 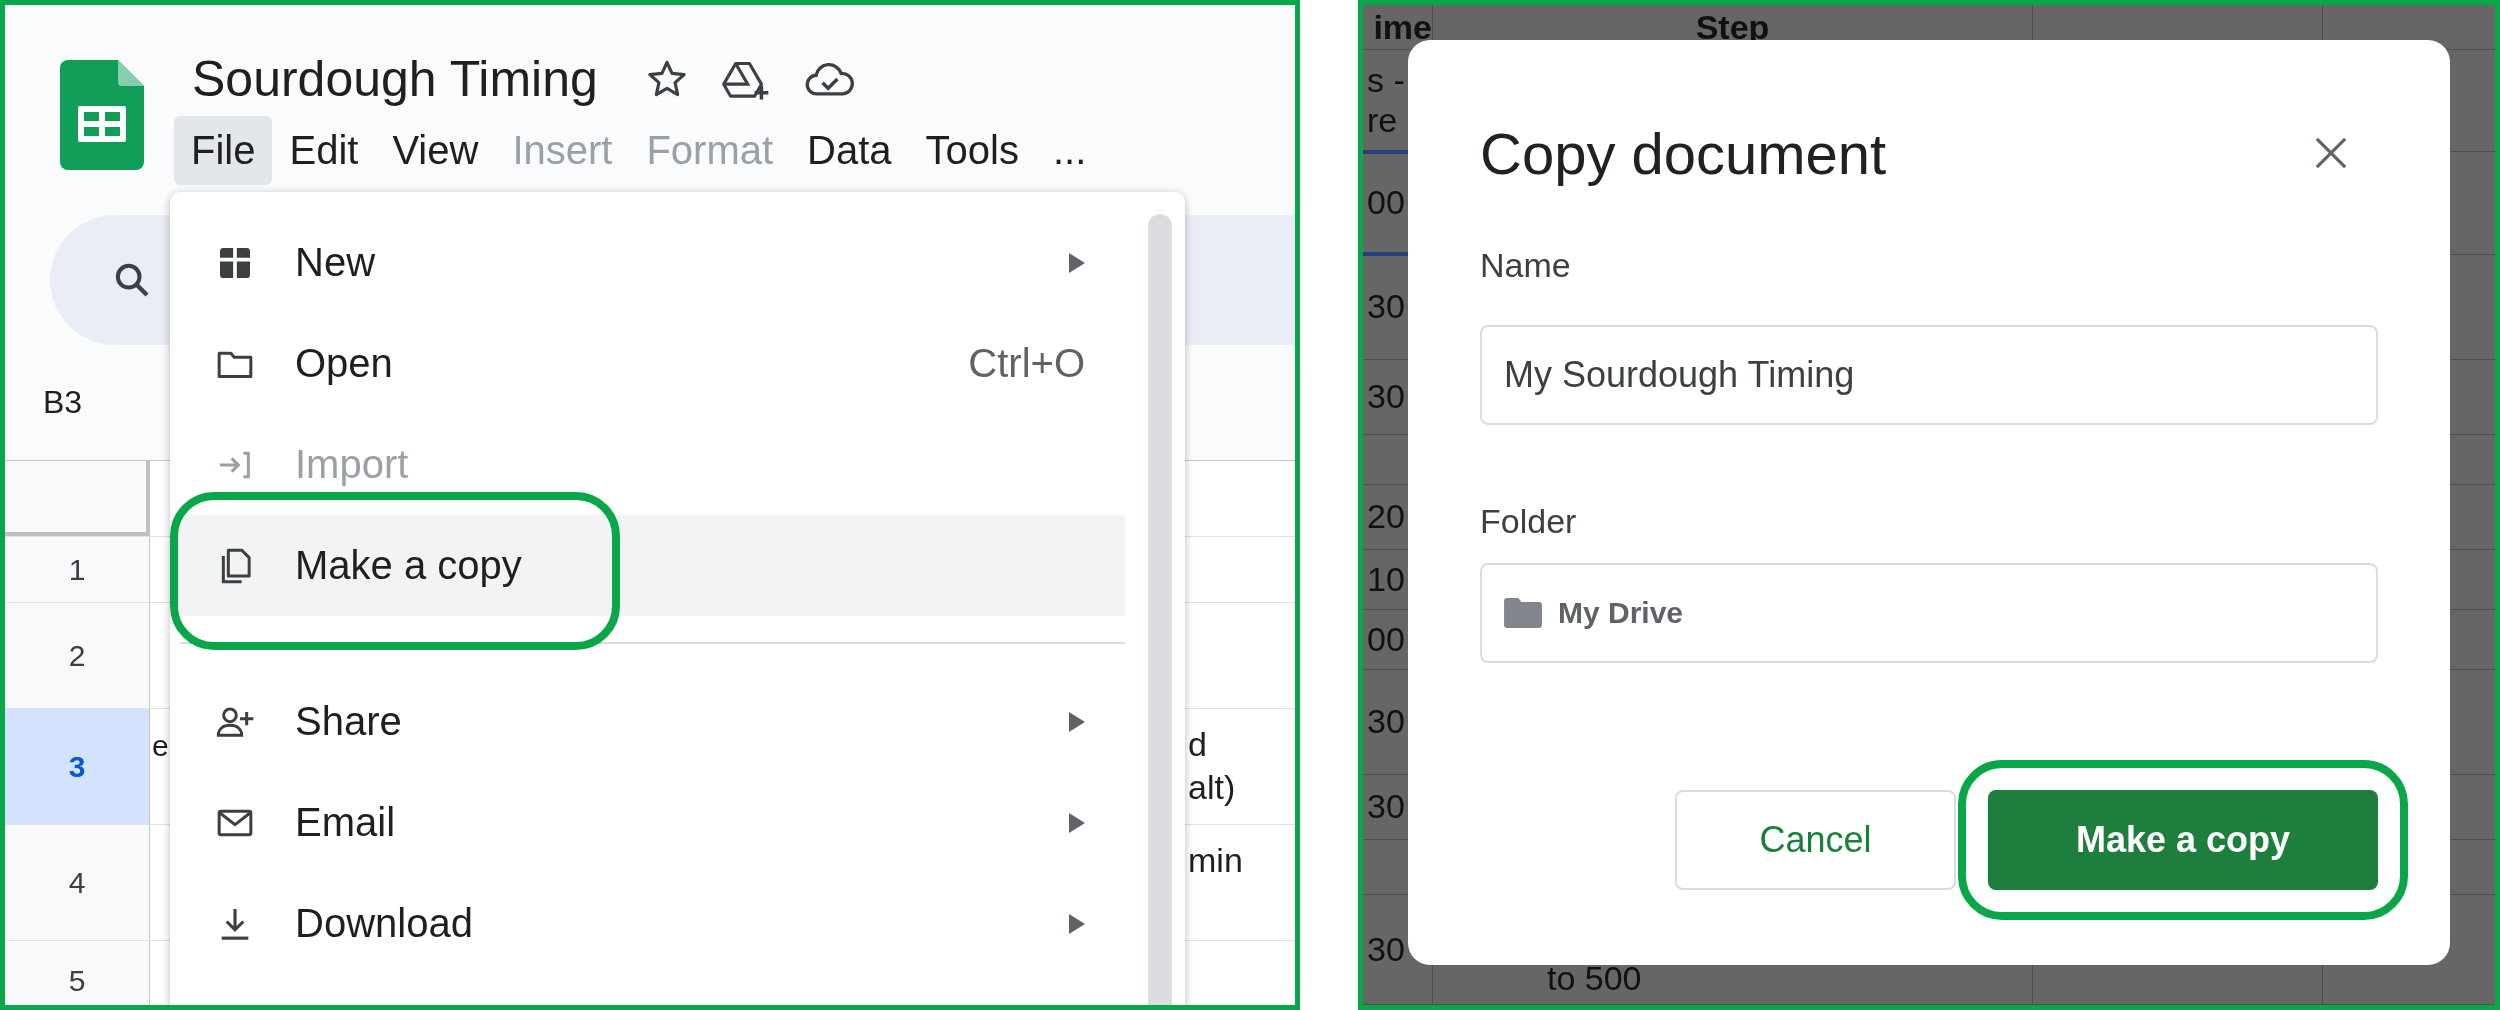 I want to click on column-header: Step, so click(x=1732, y=27).